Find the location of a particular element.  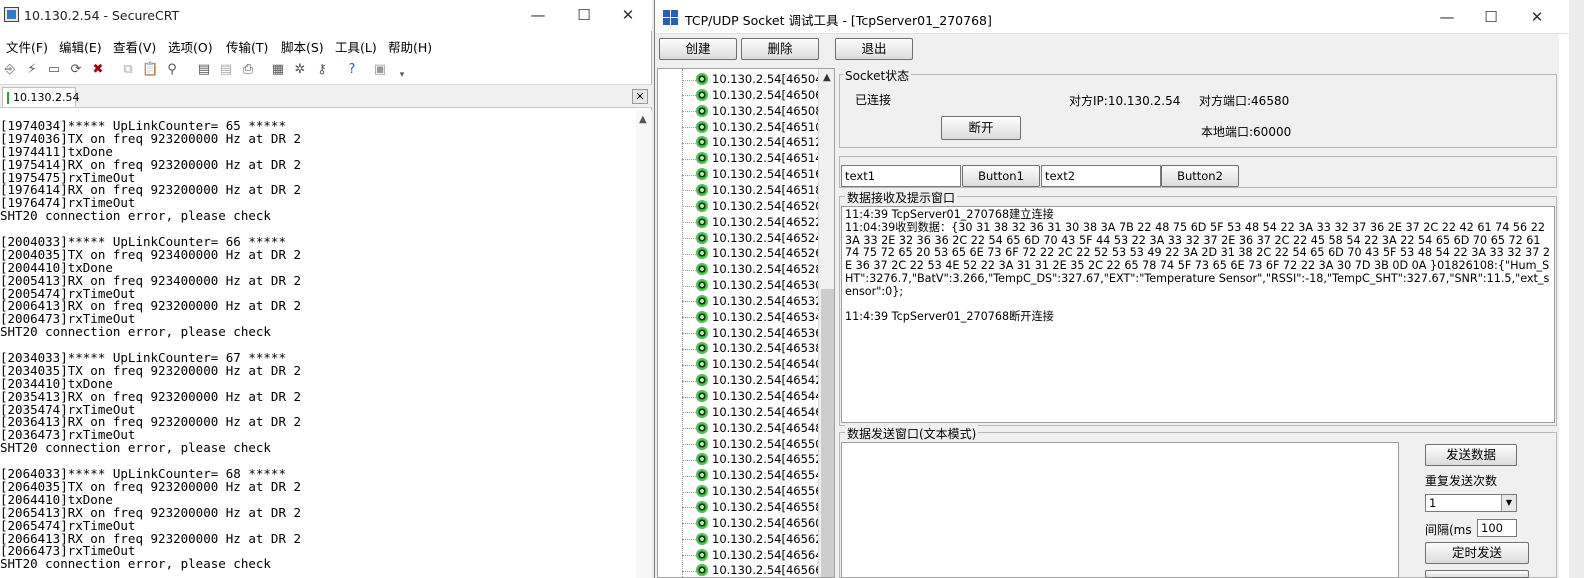

menu-file: 文件(F) is located at coordinates (27, 46).